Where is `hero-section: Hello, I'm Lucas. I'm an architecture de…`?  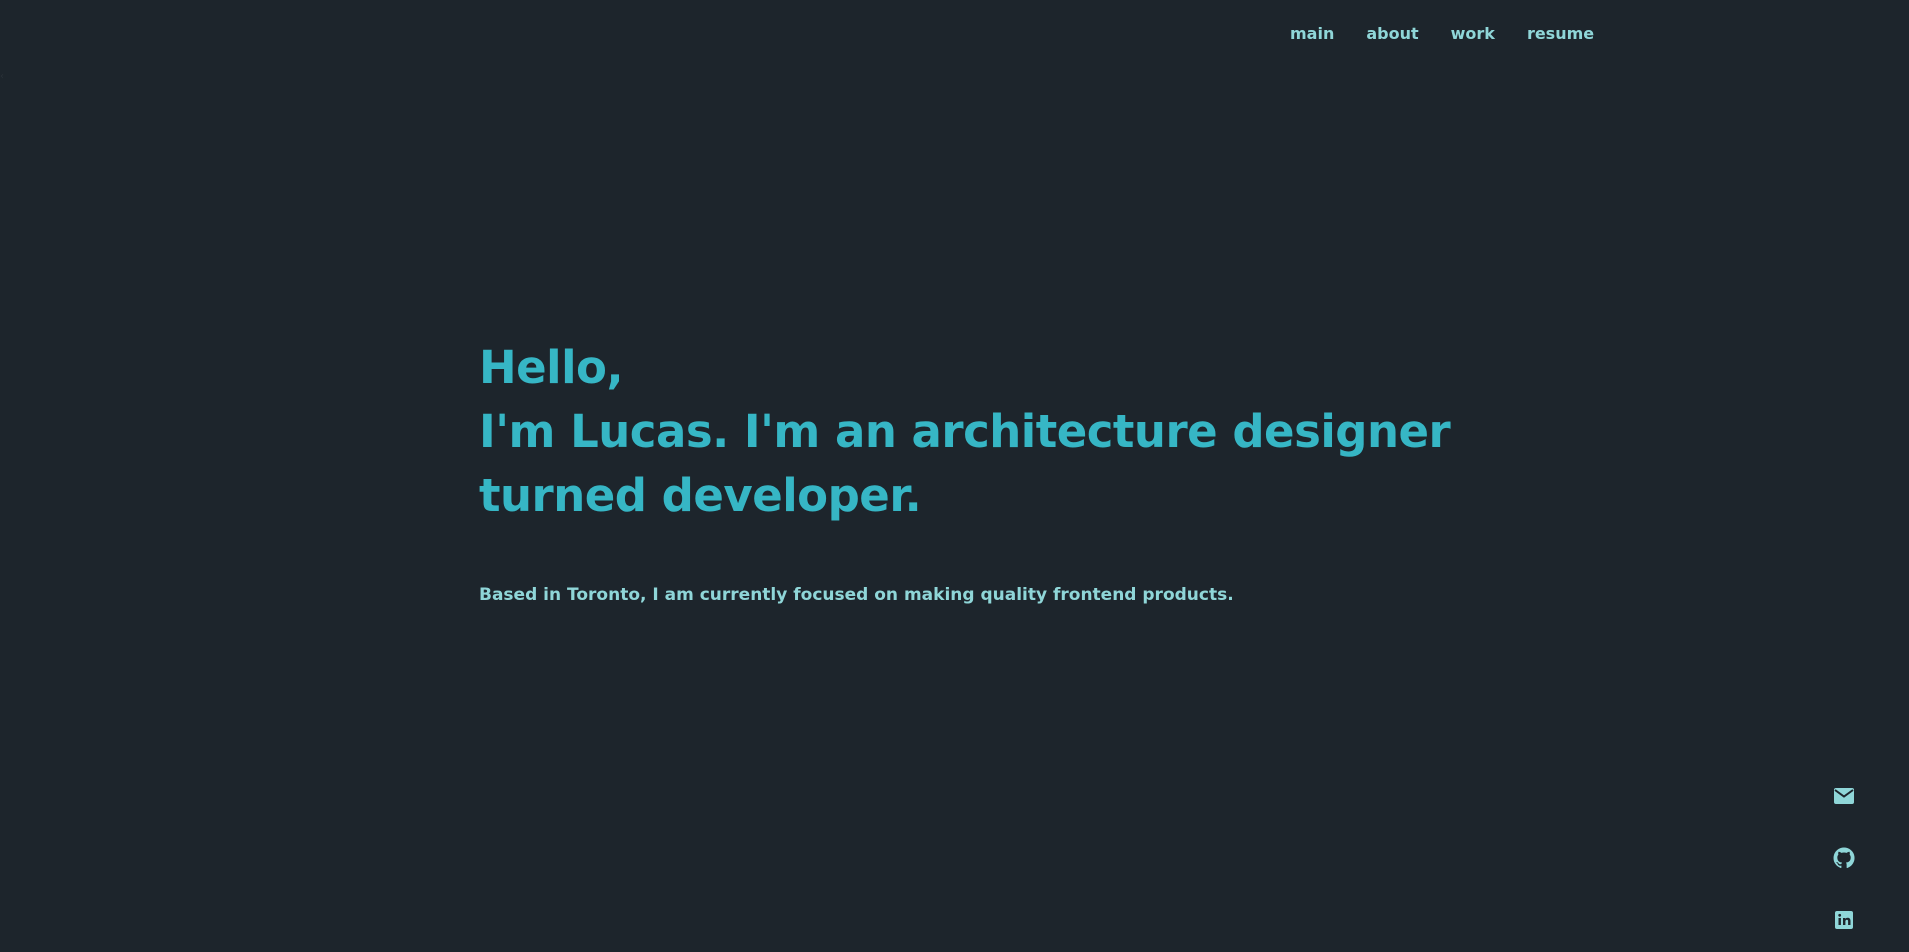
hero-section: Hello, I'm Lucas. I'm an architecture de… is located at coordinates (979, 471).